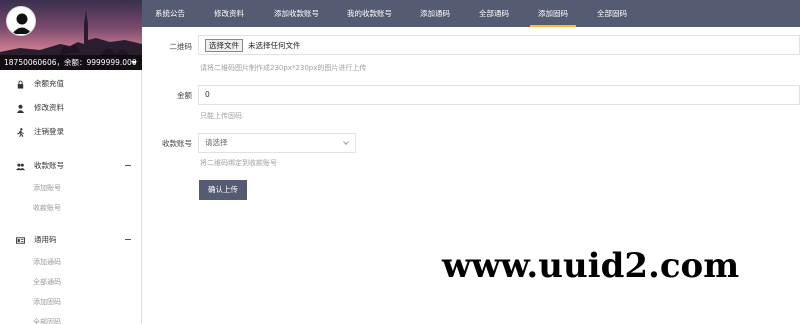  I want to click on sidebar-item-profile: 修改资料, so click(70, 108).